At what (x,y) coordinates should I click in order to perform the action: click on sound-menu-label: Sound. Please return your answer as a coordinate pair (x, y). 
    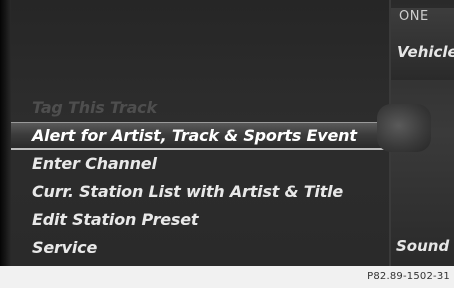
    Looking at the image, I should click on (422, 246).